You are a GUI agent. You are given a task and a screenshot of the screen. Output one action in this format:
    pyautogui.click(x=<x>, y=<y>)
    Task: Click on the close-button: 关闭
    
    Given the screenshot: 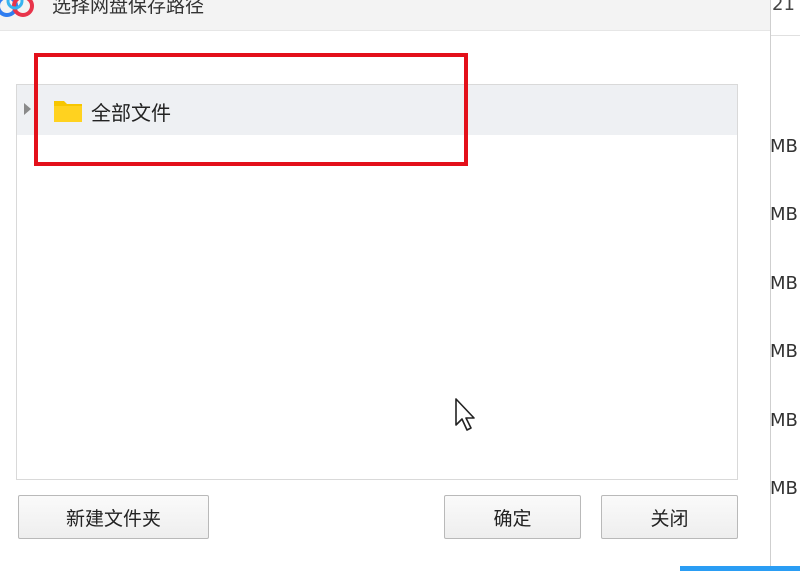 What is the action you would take?
    pyautogui.click(x=669, y=517)
    